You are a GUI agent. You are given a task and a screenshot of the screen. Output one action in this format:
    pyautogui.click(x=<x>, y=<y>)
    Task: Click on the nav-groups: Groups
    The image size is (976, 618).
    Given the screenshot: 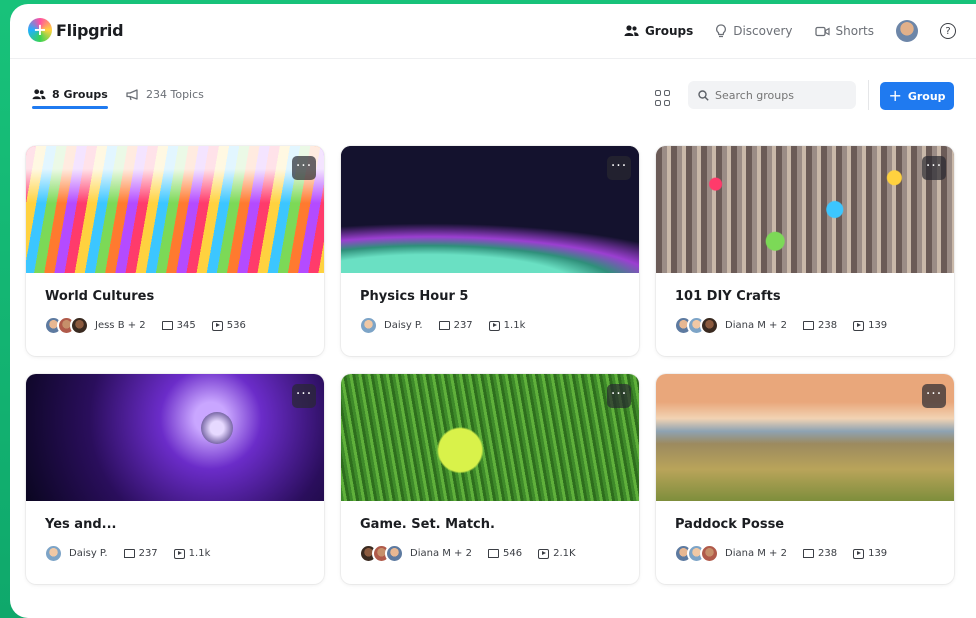 What is the action you would take?
    pyautogui.click(x=658, y=31)
    